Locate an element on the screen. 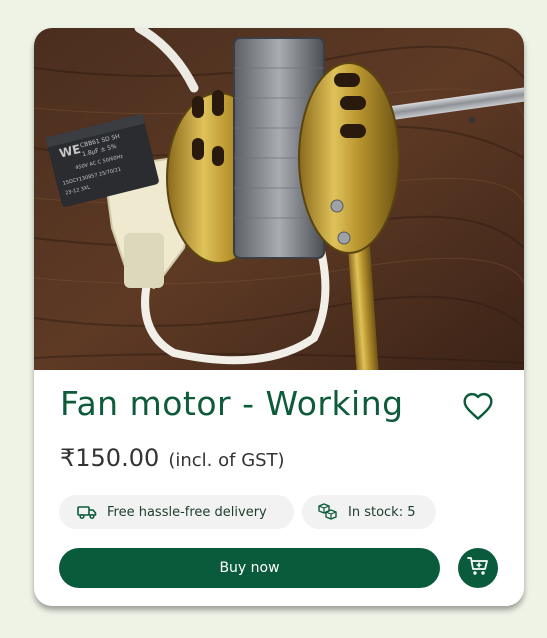 The image size is (547, 638). cart-add-icon is located at coordinates (478, 568).